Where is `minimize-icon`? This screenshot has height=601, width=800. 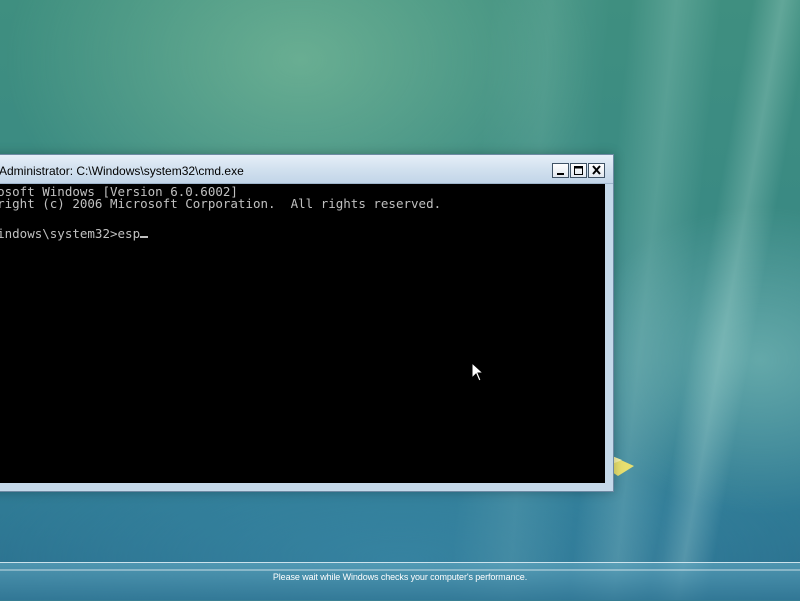
minimize-icon is located at coordinates (560, 174).